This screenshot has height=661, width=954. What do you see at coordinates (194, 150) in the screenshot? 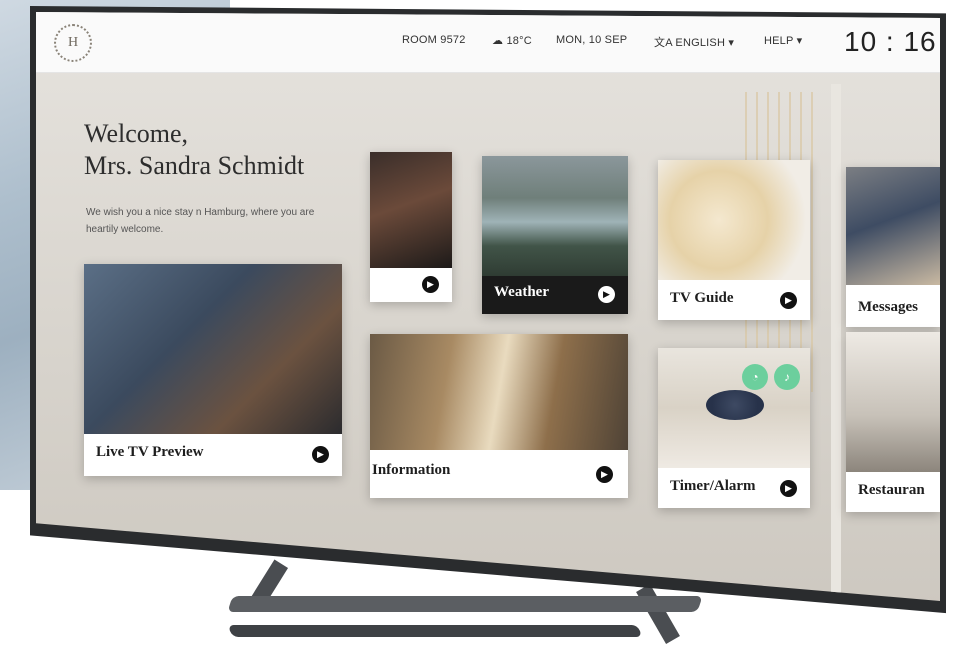
I see `welcome-heading: Welcome, Mrs. Sandra Schmidt` at bounding box center [194, 150].